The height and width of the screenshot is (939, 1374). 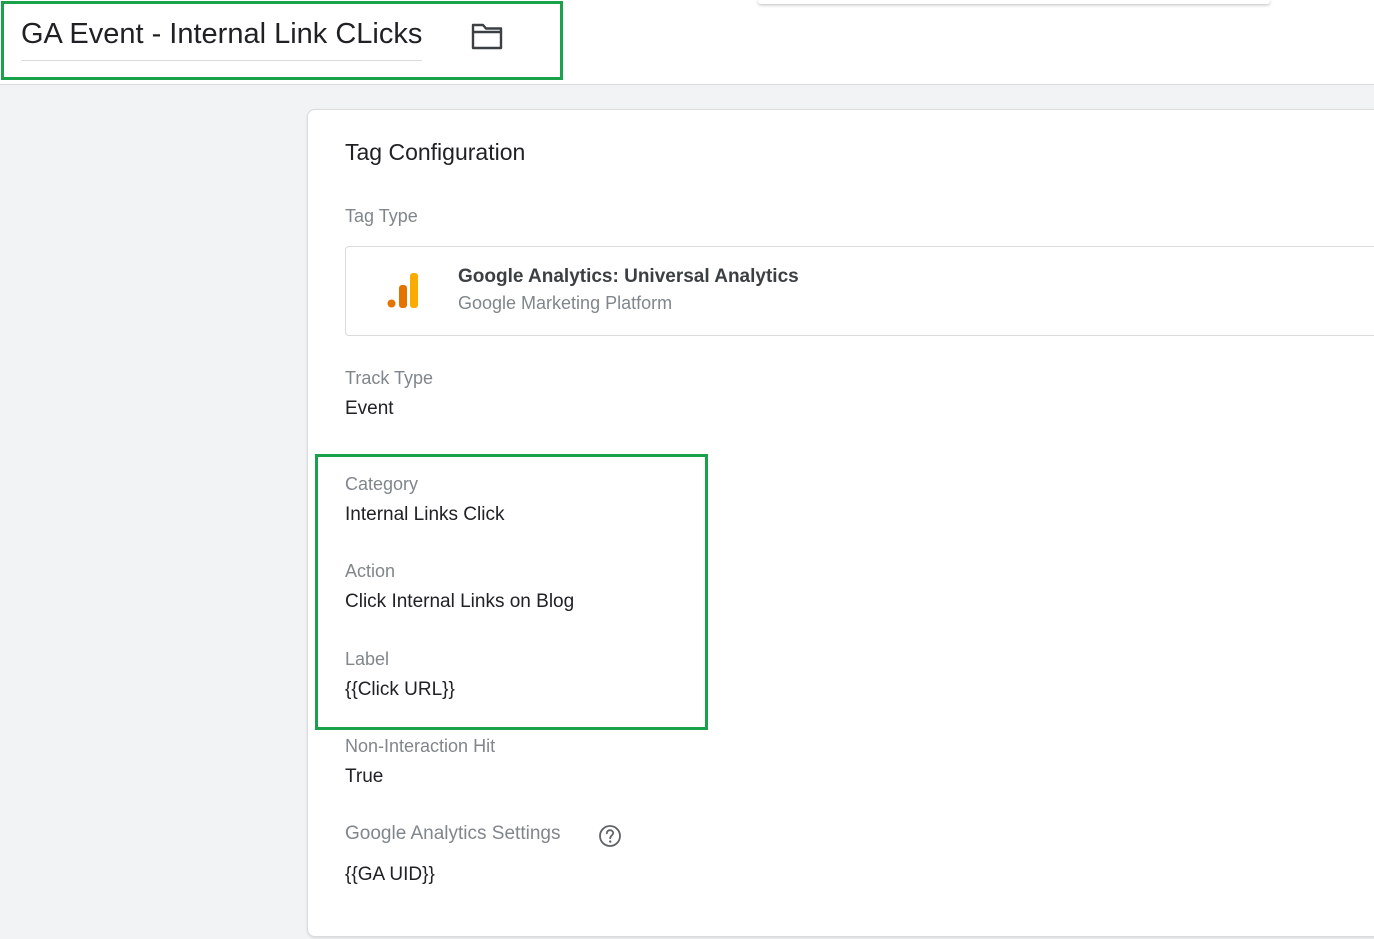 I want to click on card-title: Tag Configuration, so click(x=435, y=152).